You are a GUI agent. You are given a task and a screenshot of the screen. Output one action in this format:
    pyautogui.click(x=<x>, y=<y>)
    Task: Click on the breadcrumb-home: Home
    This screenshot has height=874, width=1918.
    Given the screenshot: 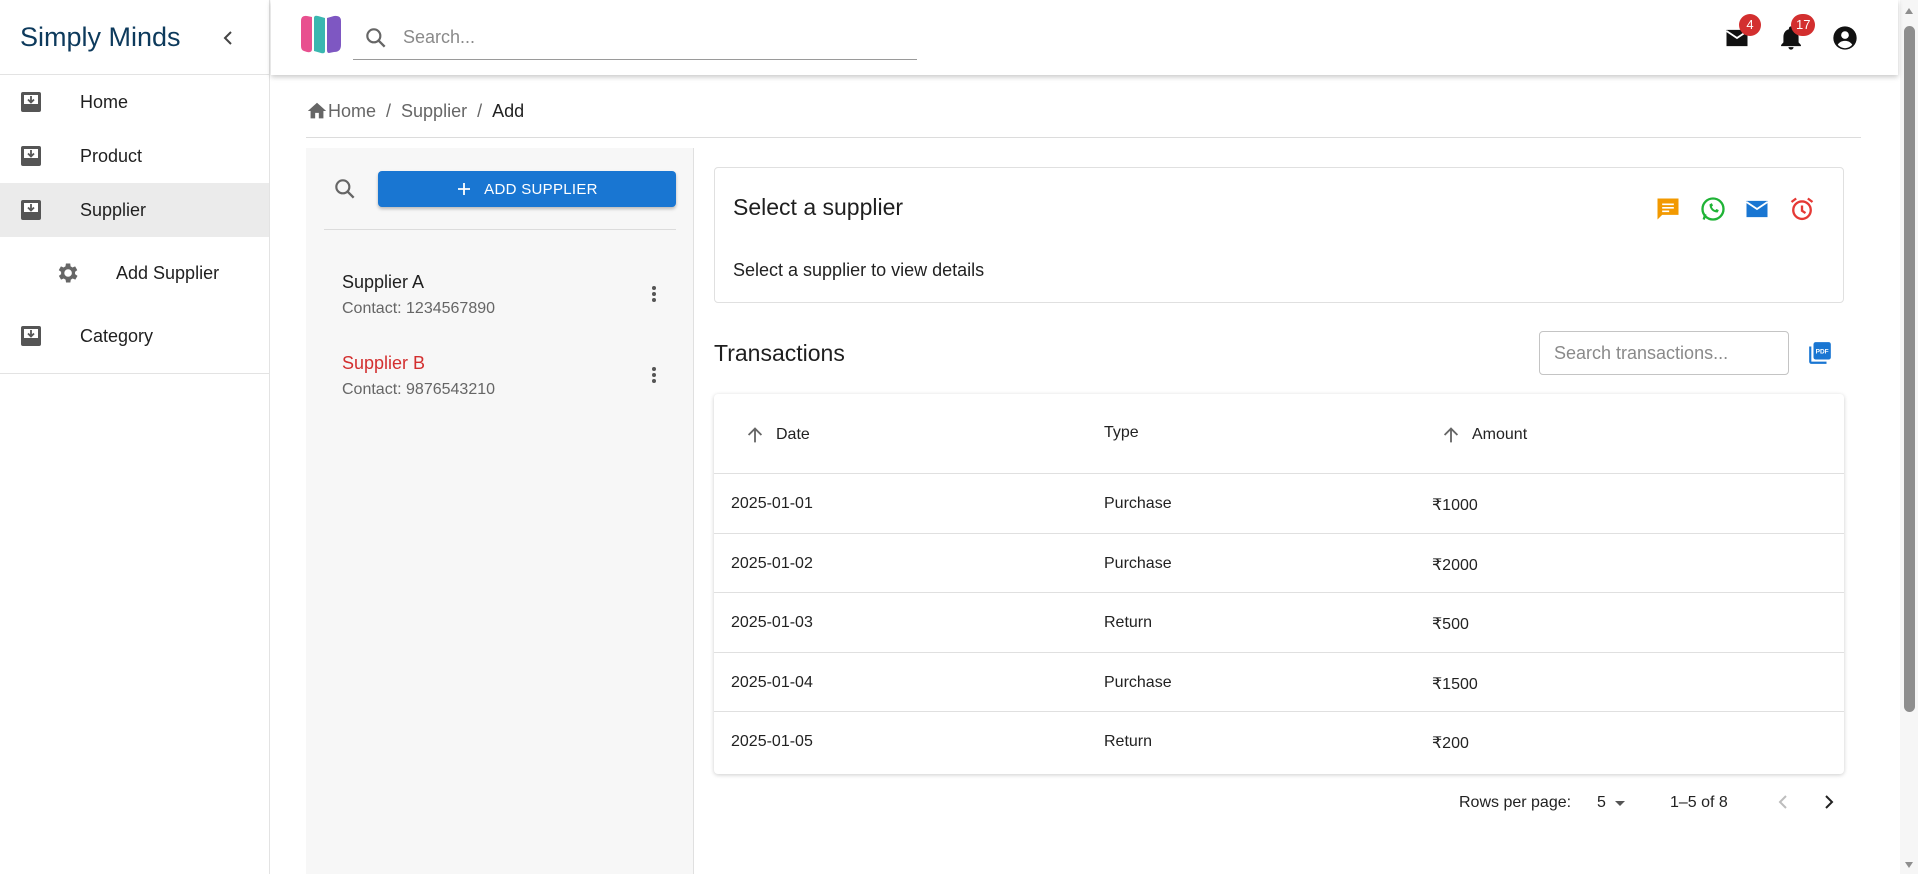 What is the action you would take?
    pyautogui.click(x=352, y=111)
    